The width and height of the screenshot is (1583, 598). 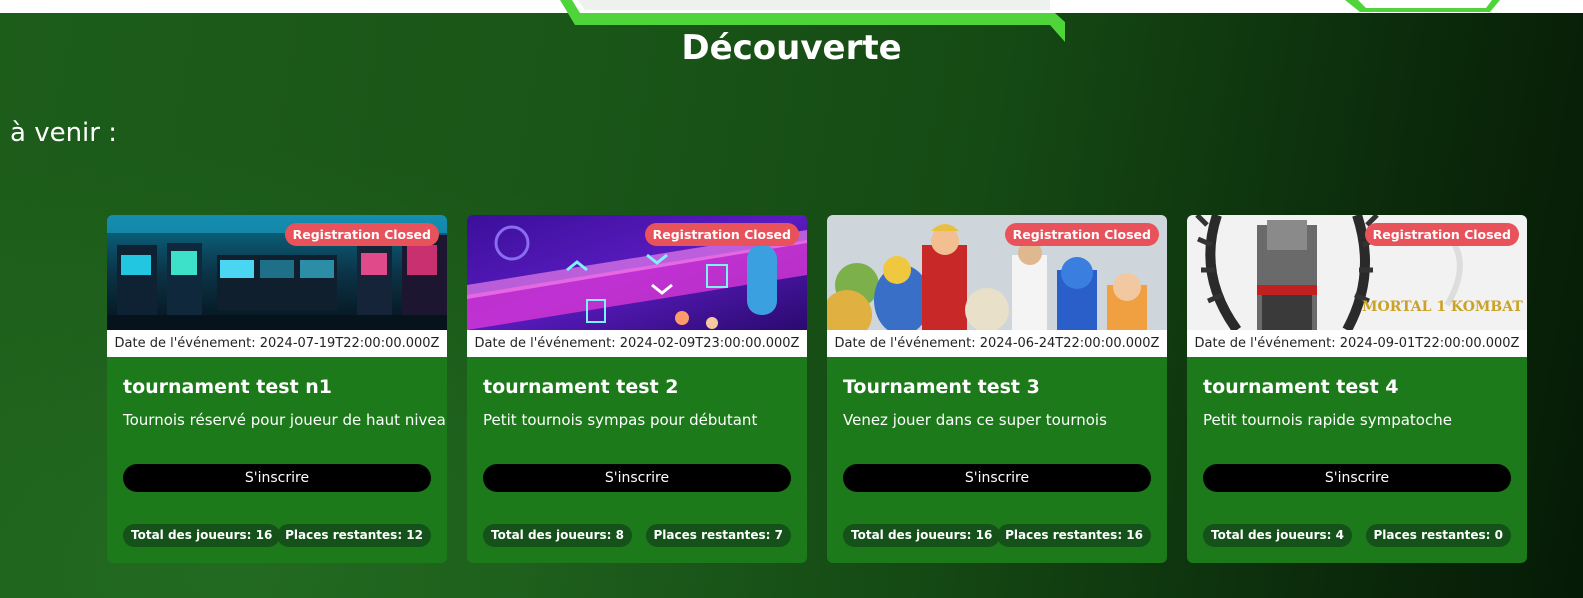 What do you see at coordinates (941, 387) in the screenshot?
I see `tournament-title: Tournament test 3` at bounding box center [941, 387].